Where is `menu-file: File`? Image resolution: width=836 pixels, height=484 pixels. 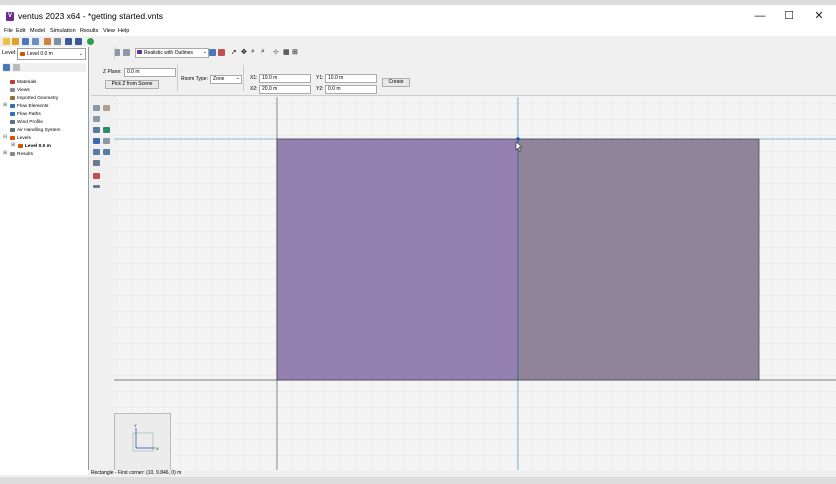 menu-file: File is located at coordinates (8, 31).